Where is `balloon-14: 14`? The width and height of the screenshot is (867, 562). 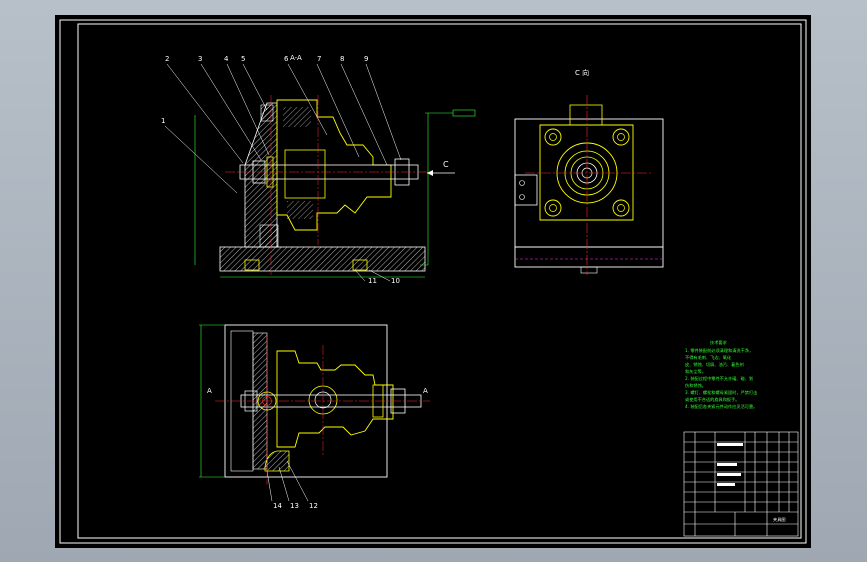 balloon-14: 14 is located at coordinates (277, 506).